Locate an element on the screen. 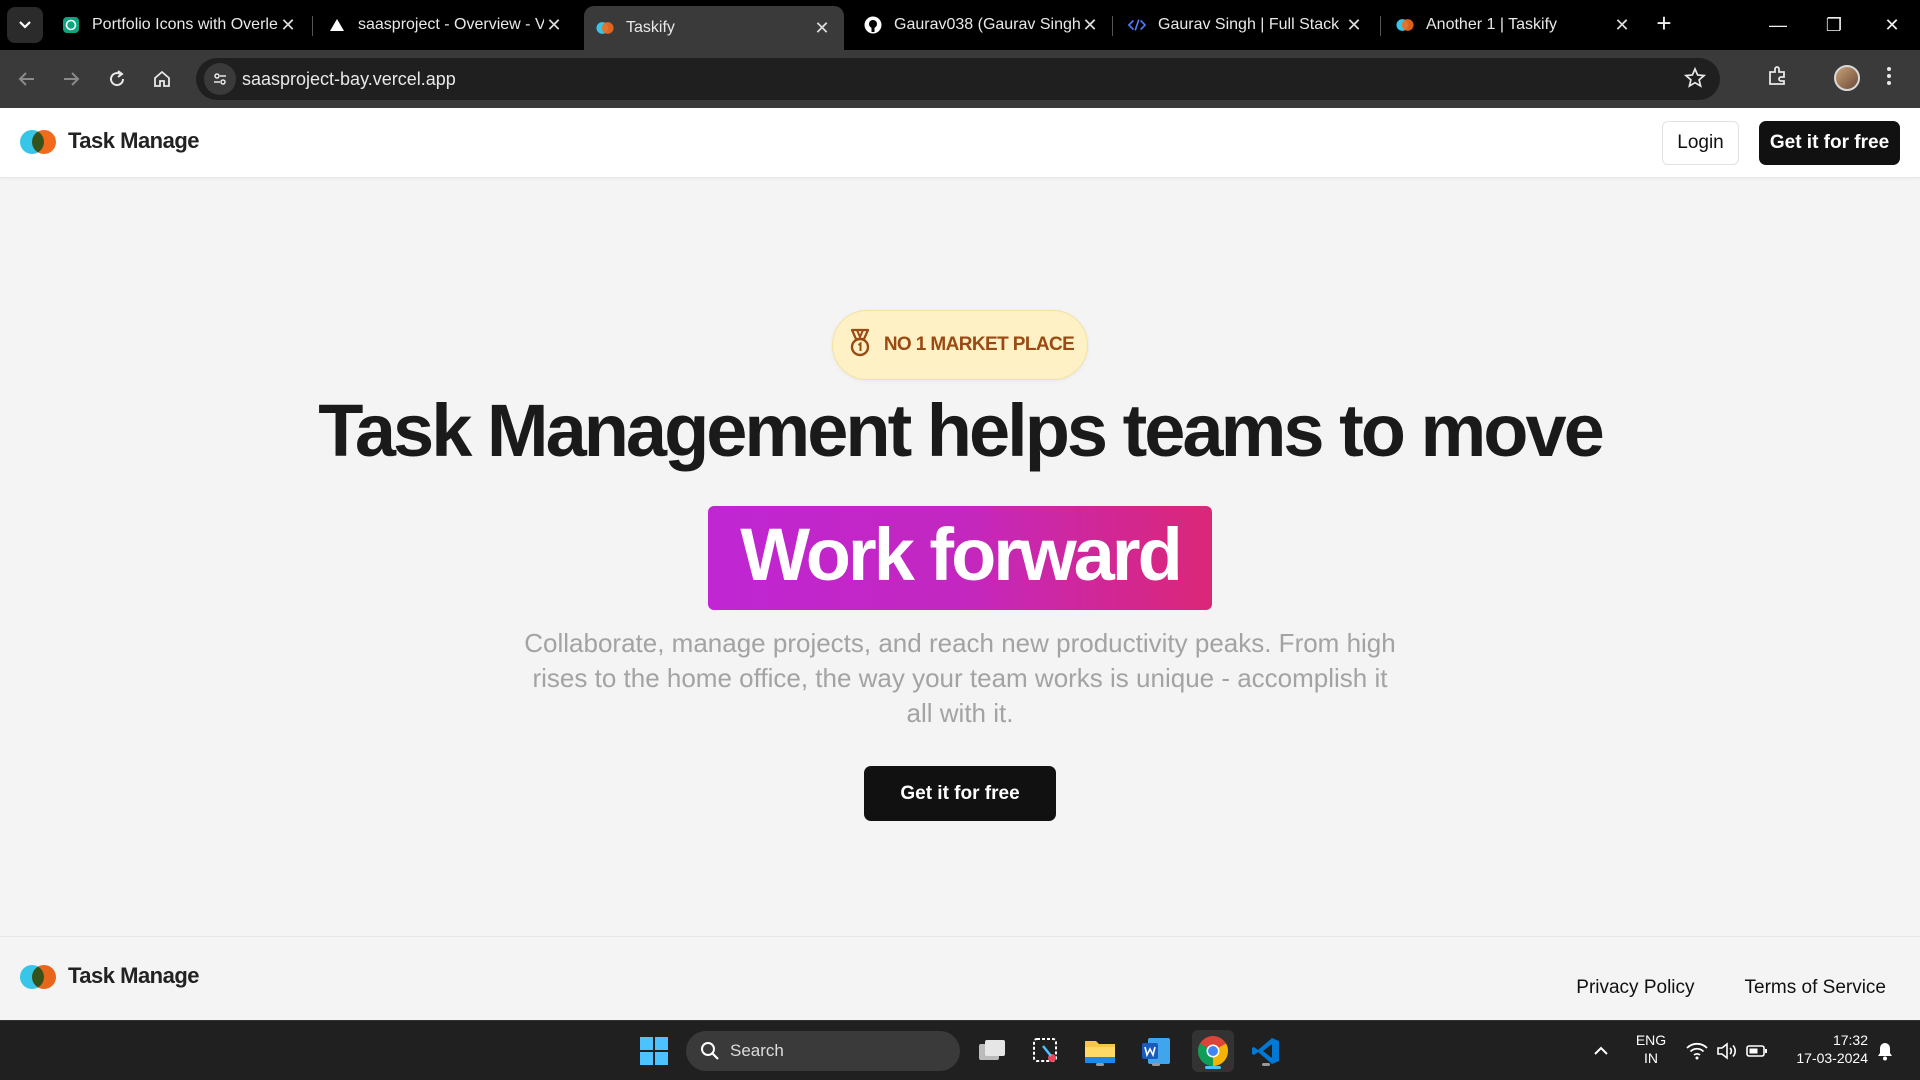 This screenshot has height=1080, width=1920. terms-of-service-link: Terms of Service is located at coordinates (1815, 988).